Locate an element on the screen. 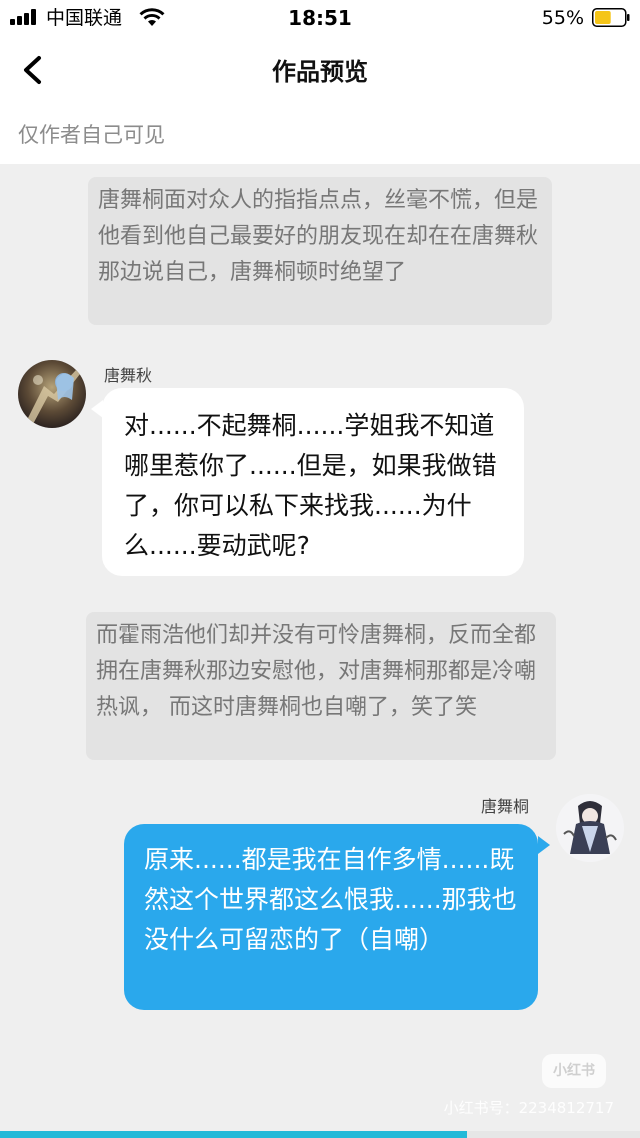  page-title: 作品预览 is located at coordinates (320, 72).